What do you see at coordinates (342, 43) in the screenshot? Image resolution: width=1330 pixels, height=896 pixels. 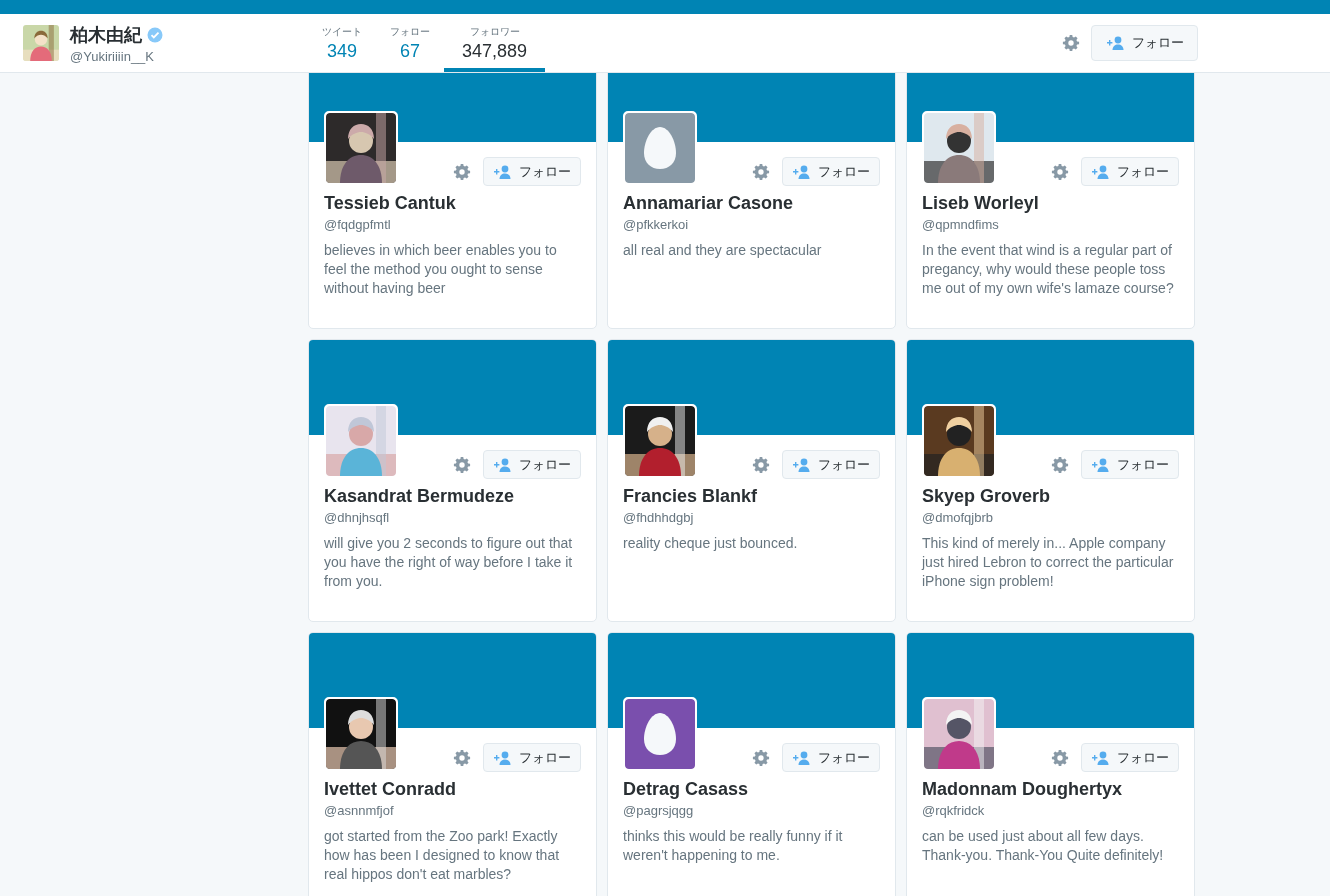 I see `stat-tab: ツイート 349` at bounding box center [342, 43].